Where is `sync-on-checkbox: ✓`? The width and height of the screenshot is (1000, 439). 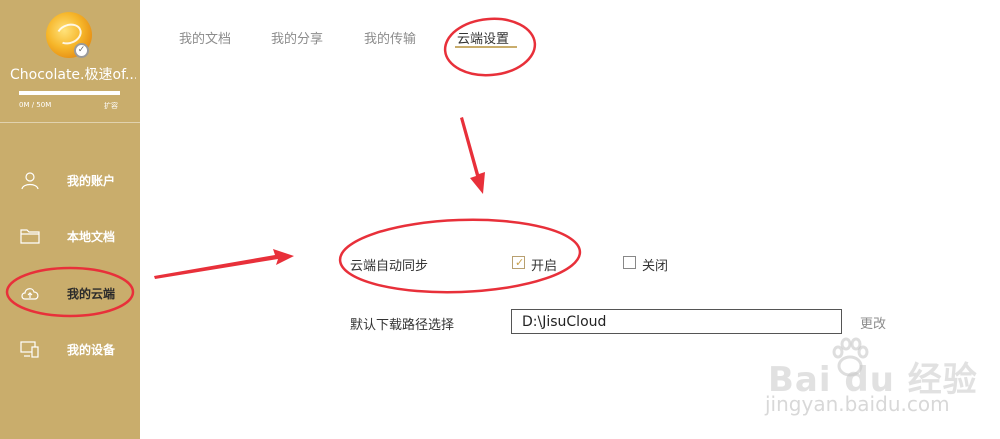
sync-on-checkbox: ✓ is located at coordinates (518, 262).